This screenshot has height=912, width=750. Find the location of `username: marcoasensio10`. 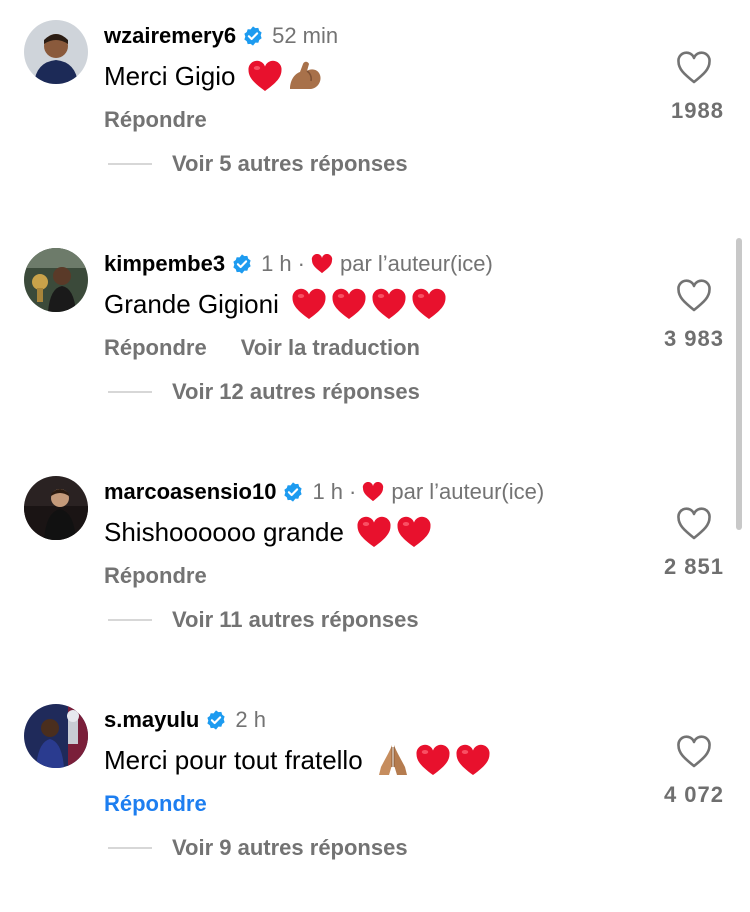

username: marcoasensio10 is located at coordinates (190, 492).